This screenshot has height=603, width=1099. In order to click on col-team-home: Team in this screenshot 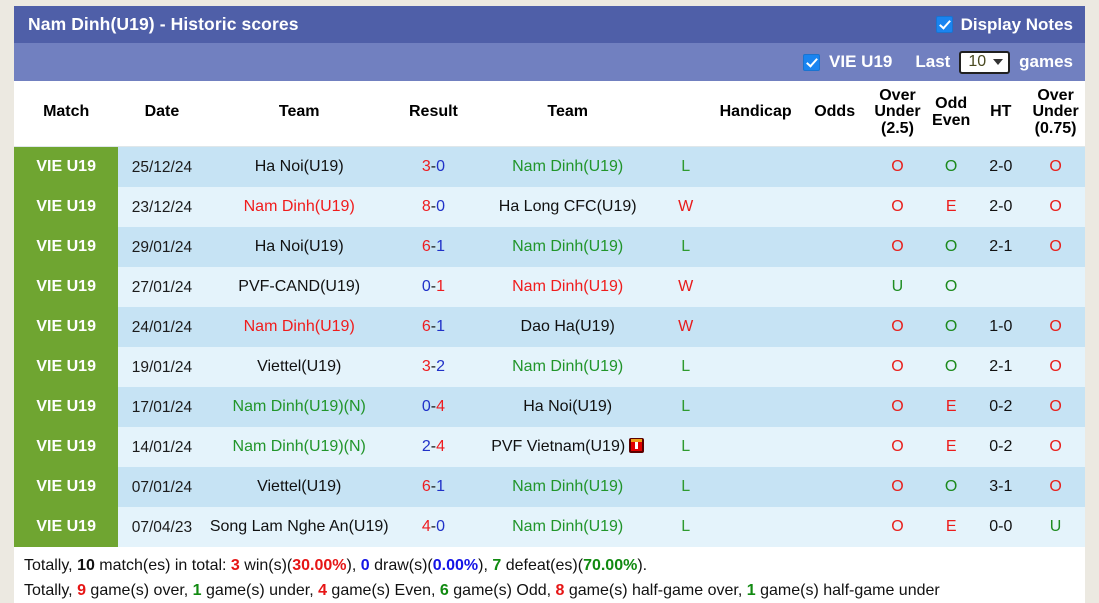, I will do `click(299, 114)`.